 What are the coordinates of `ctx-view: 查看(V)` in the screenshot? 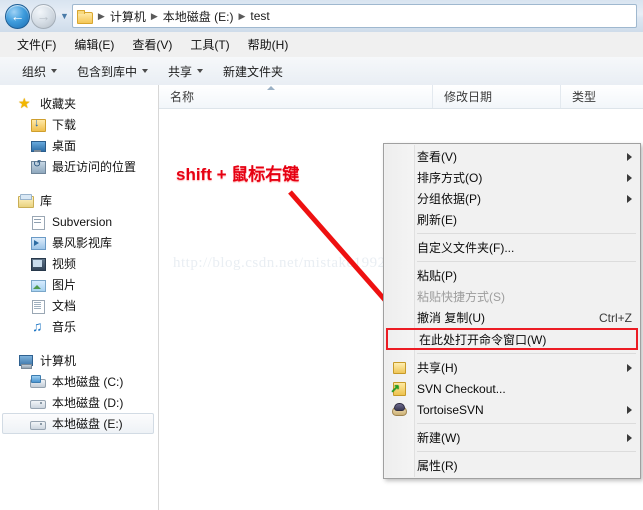 It's located at (512, 156).